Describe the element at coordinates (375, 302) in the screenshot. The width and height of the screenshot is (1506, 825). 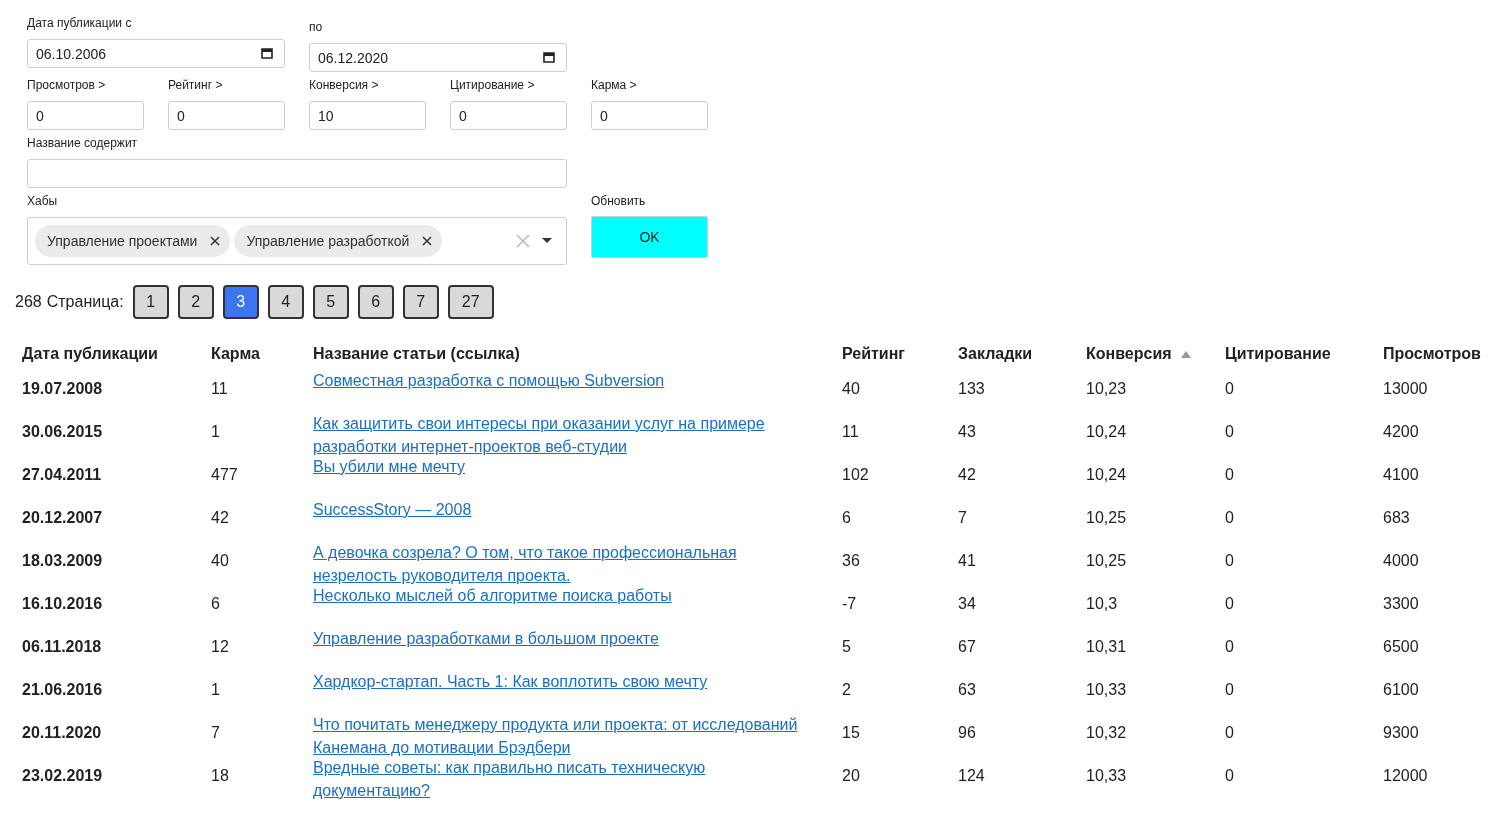
I see `page-button: 6` at that location.